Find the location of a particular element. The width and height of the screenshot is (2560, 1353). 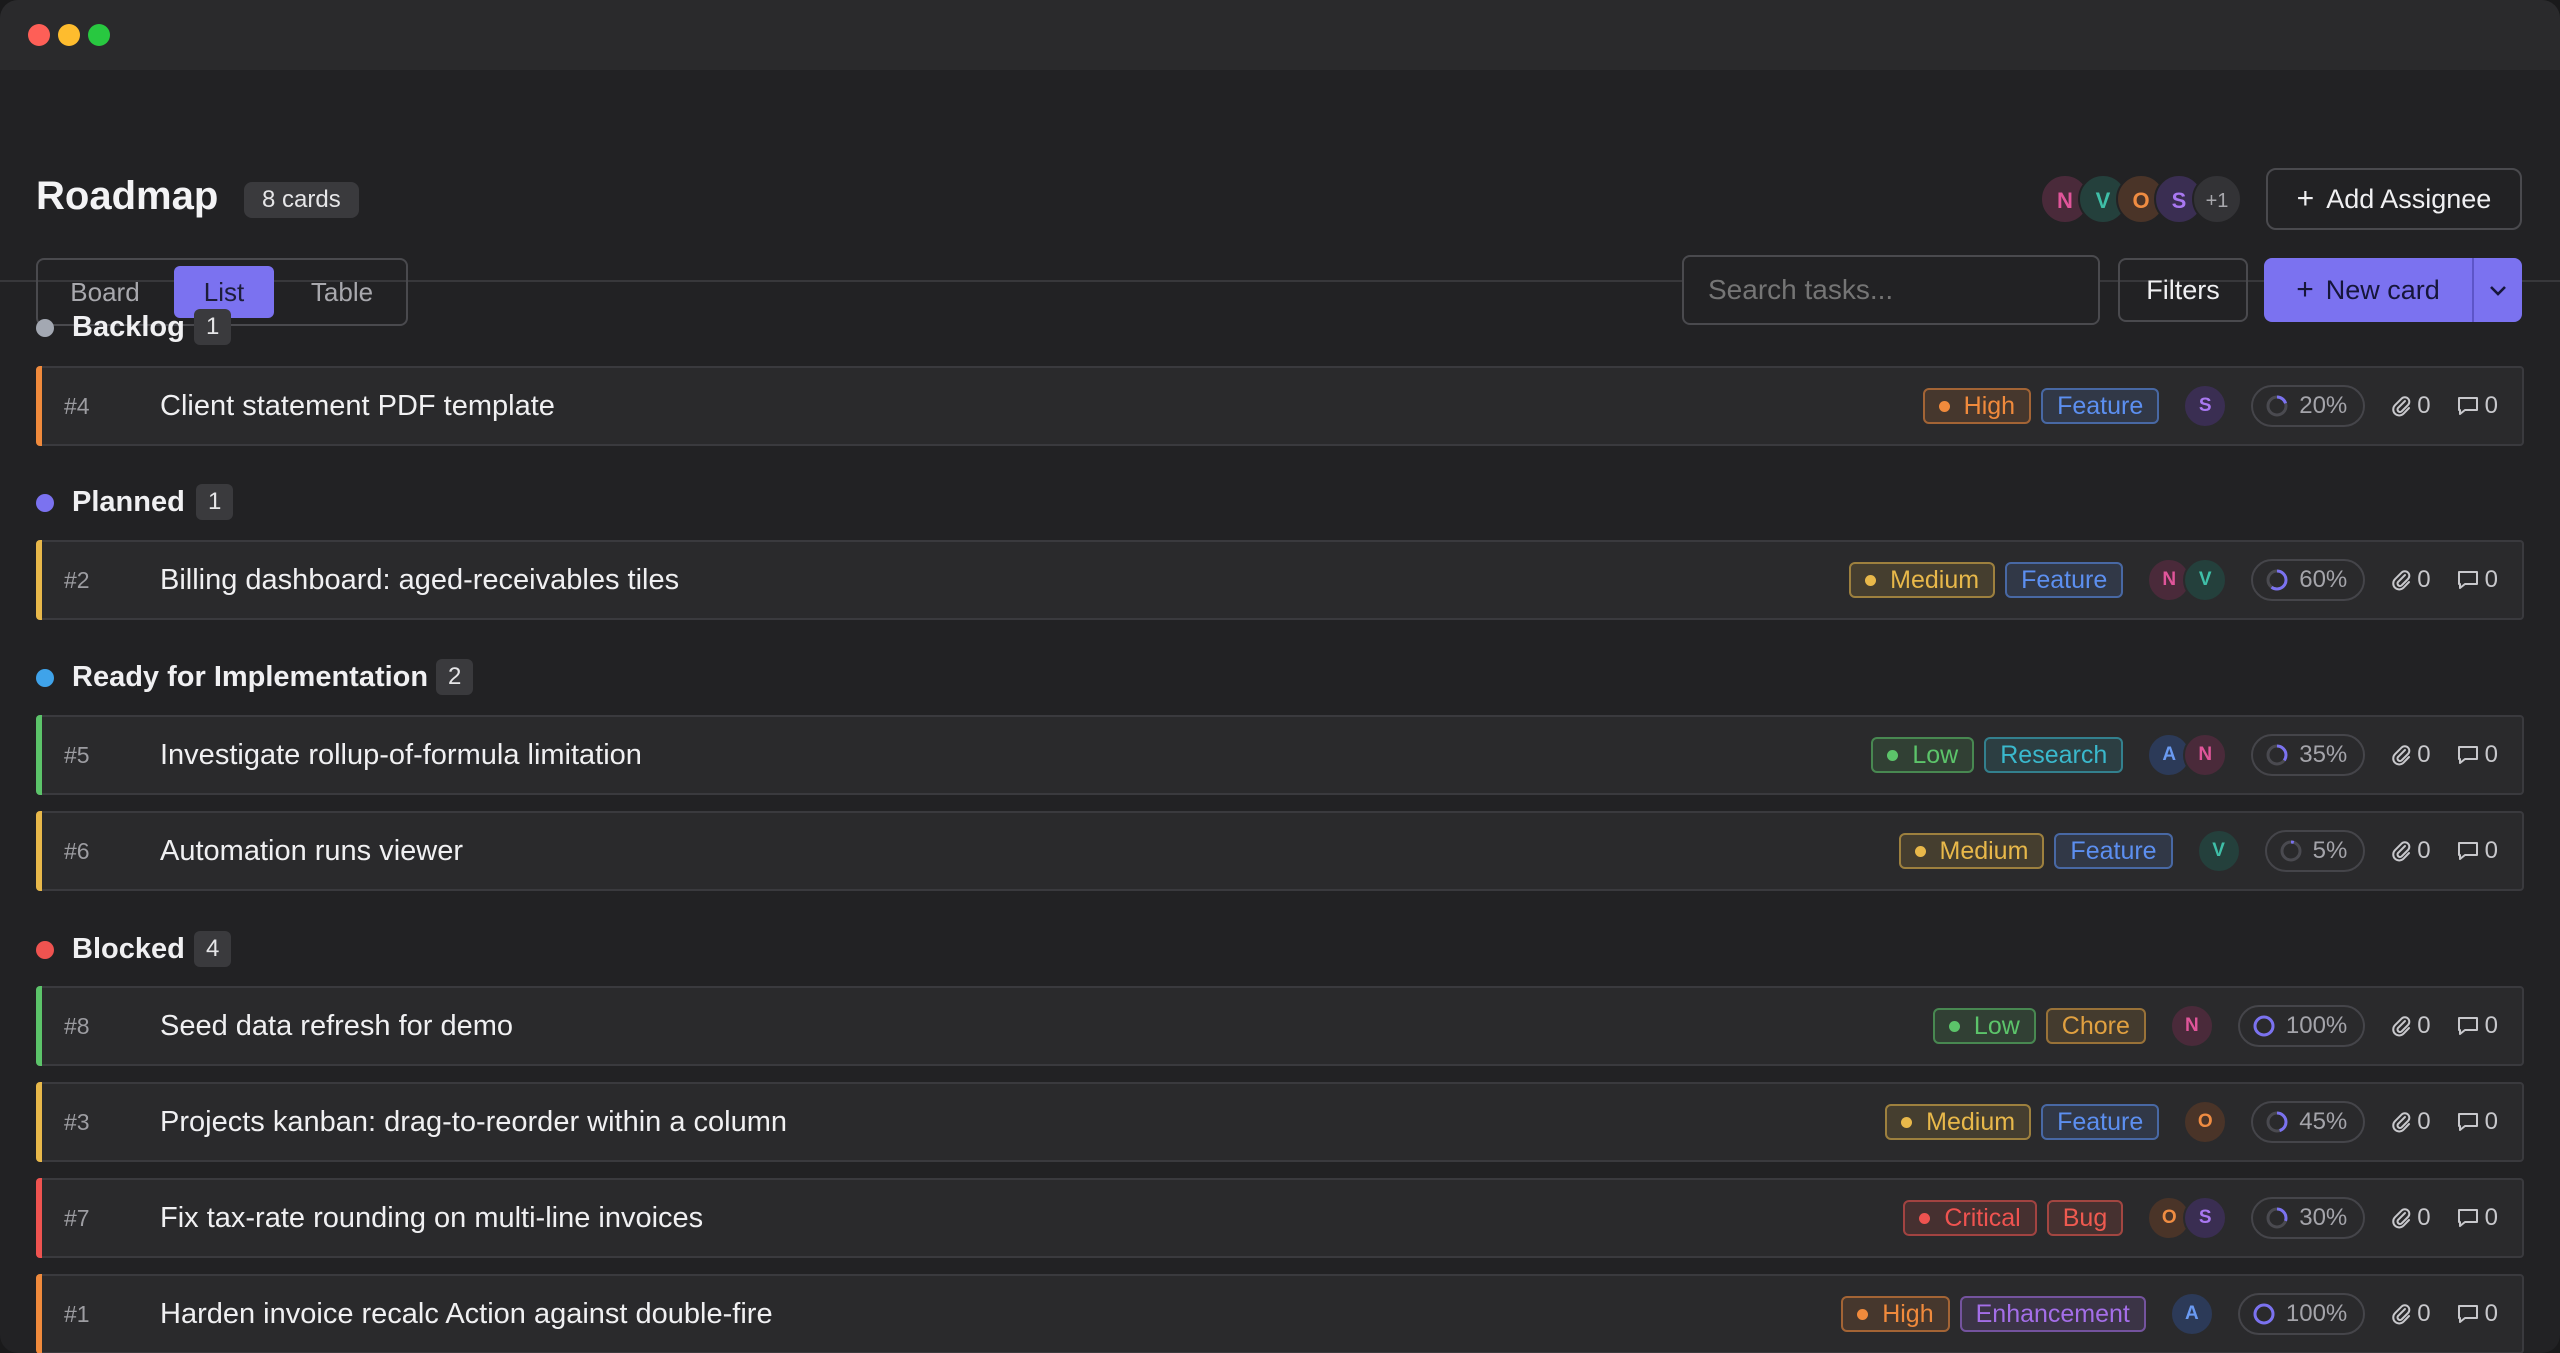

card-assignees: NV is located at coordinates (2187, 580).